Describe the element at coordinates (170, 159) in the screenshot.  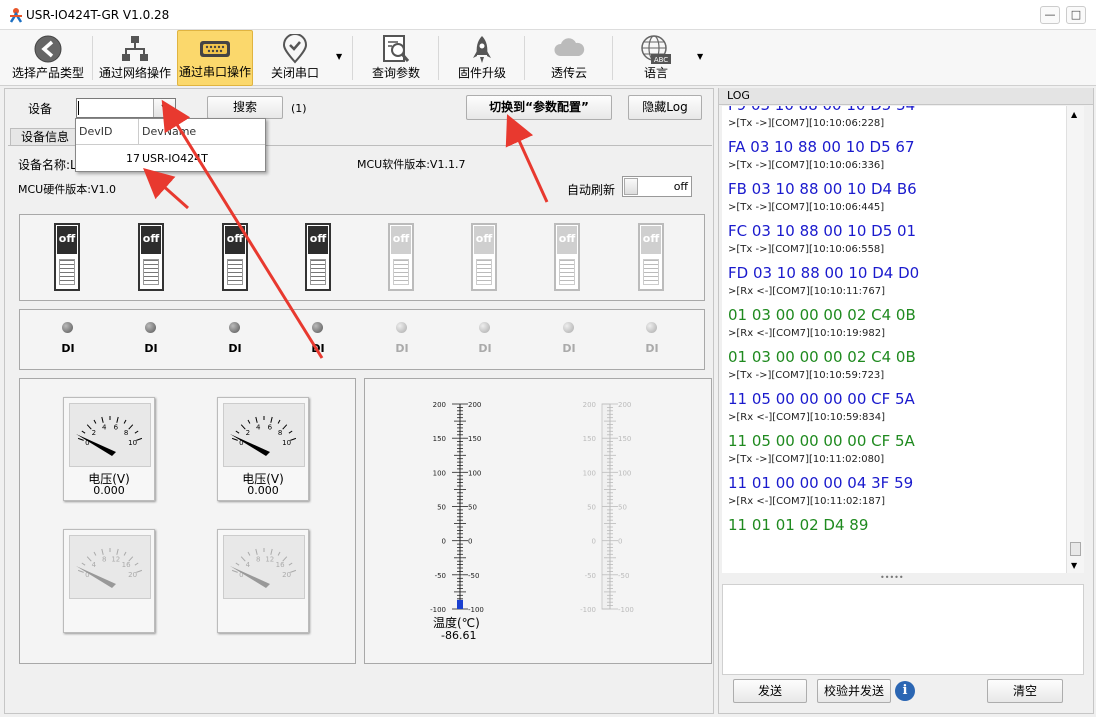
I see `dropdown-row: 17 USR-IO424T` at that location.